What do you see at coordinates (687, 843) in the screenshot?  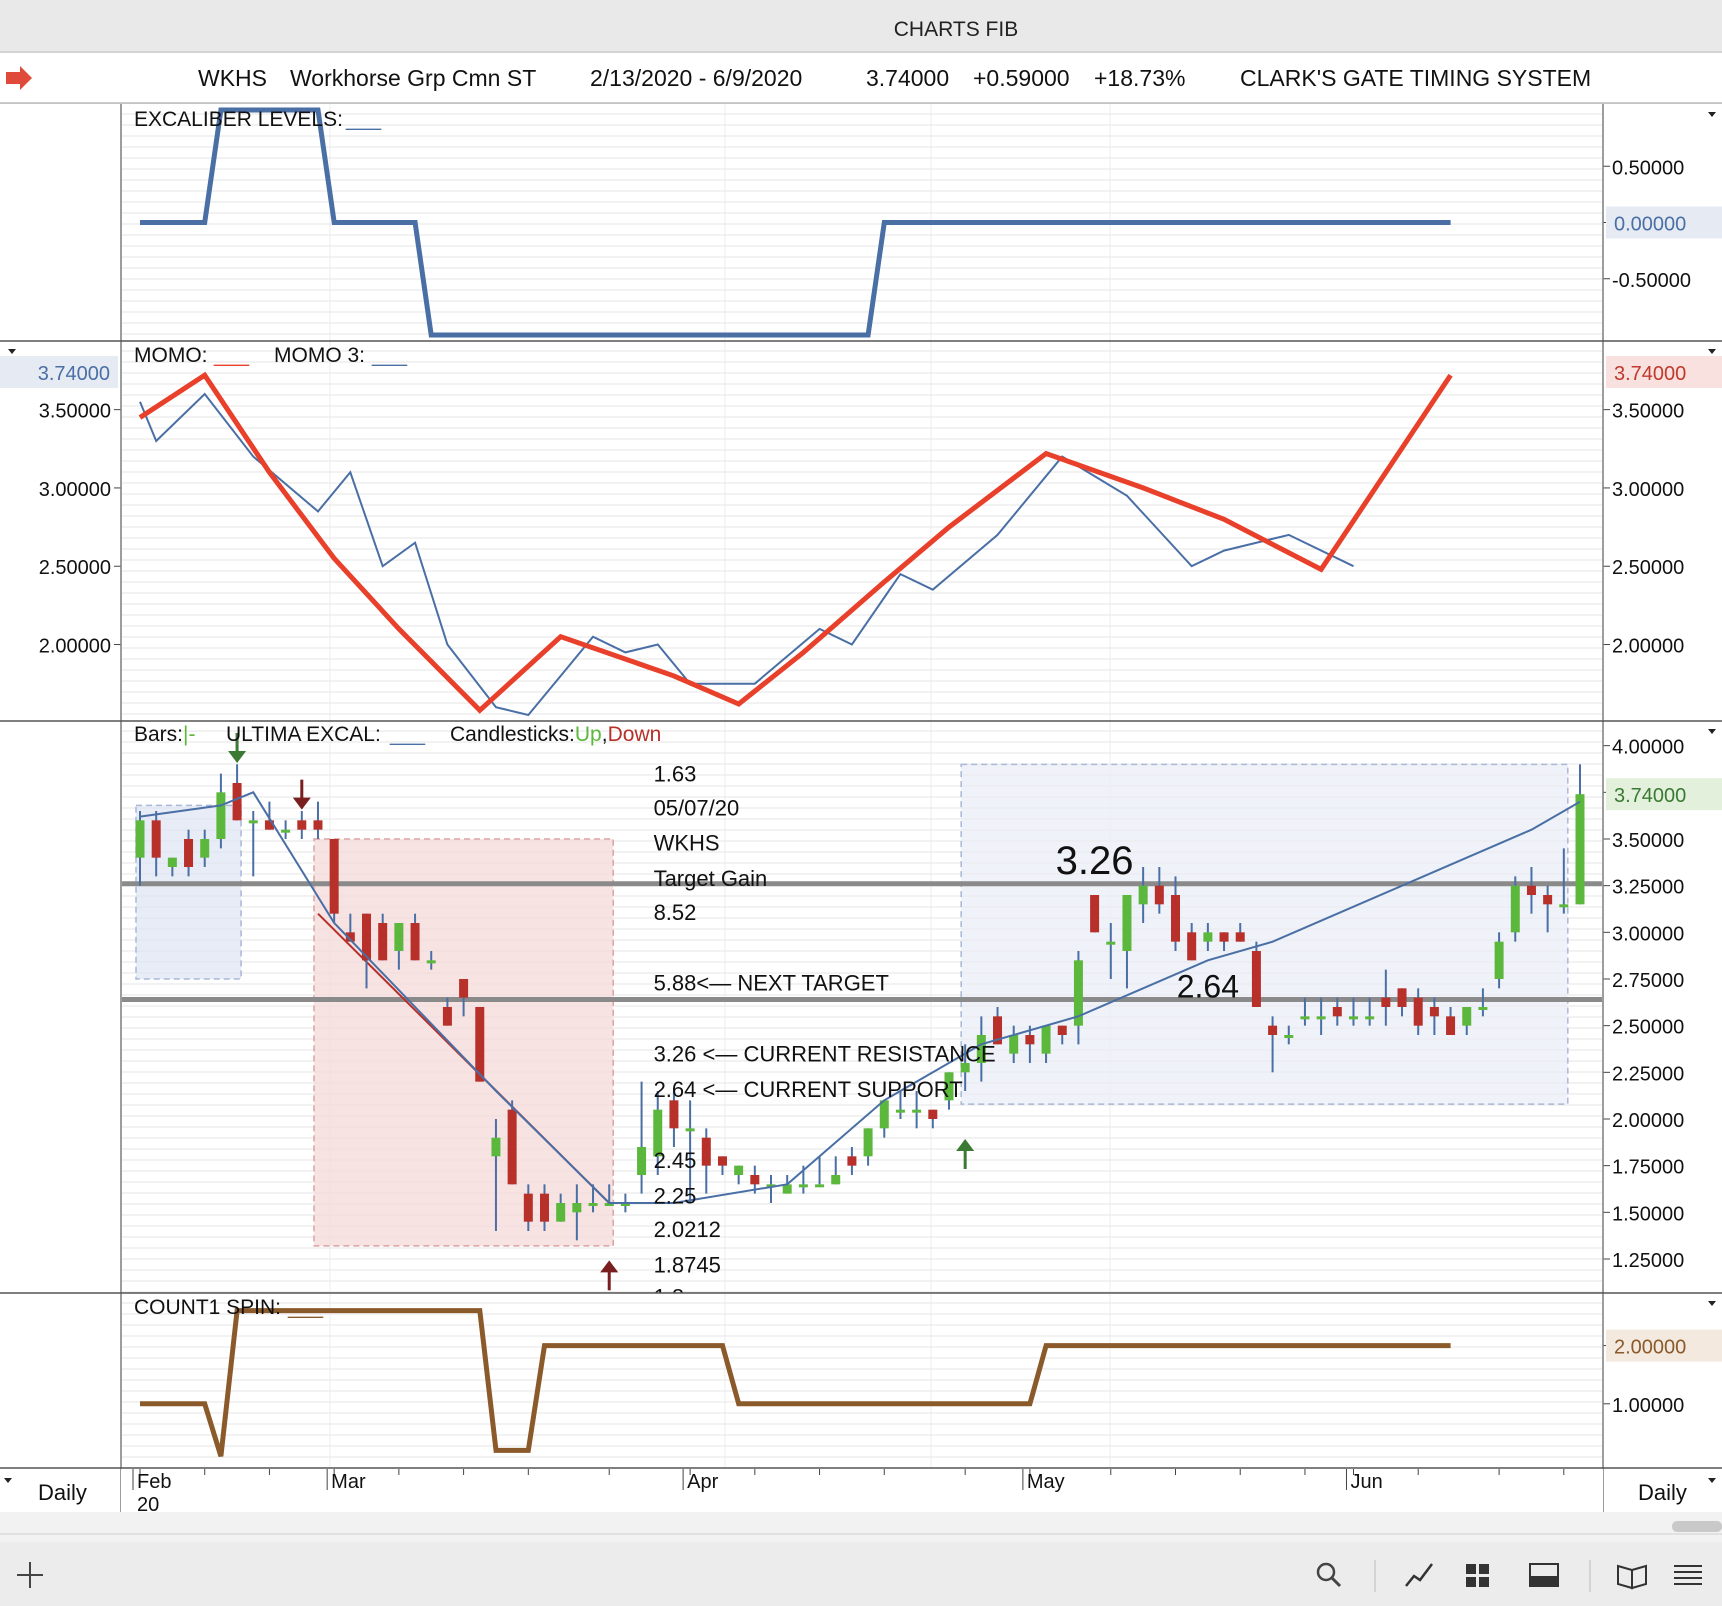 I see `annotation-line: WKHS` at bounding box center [687, 843].